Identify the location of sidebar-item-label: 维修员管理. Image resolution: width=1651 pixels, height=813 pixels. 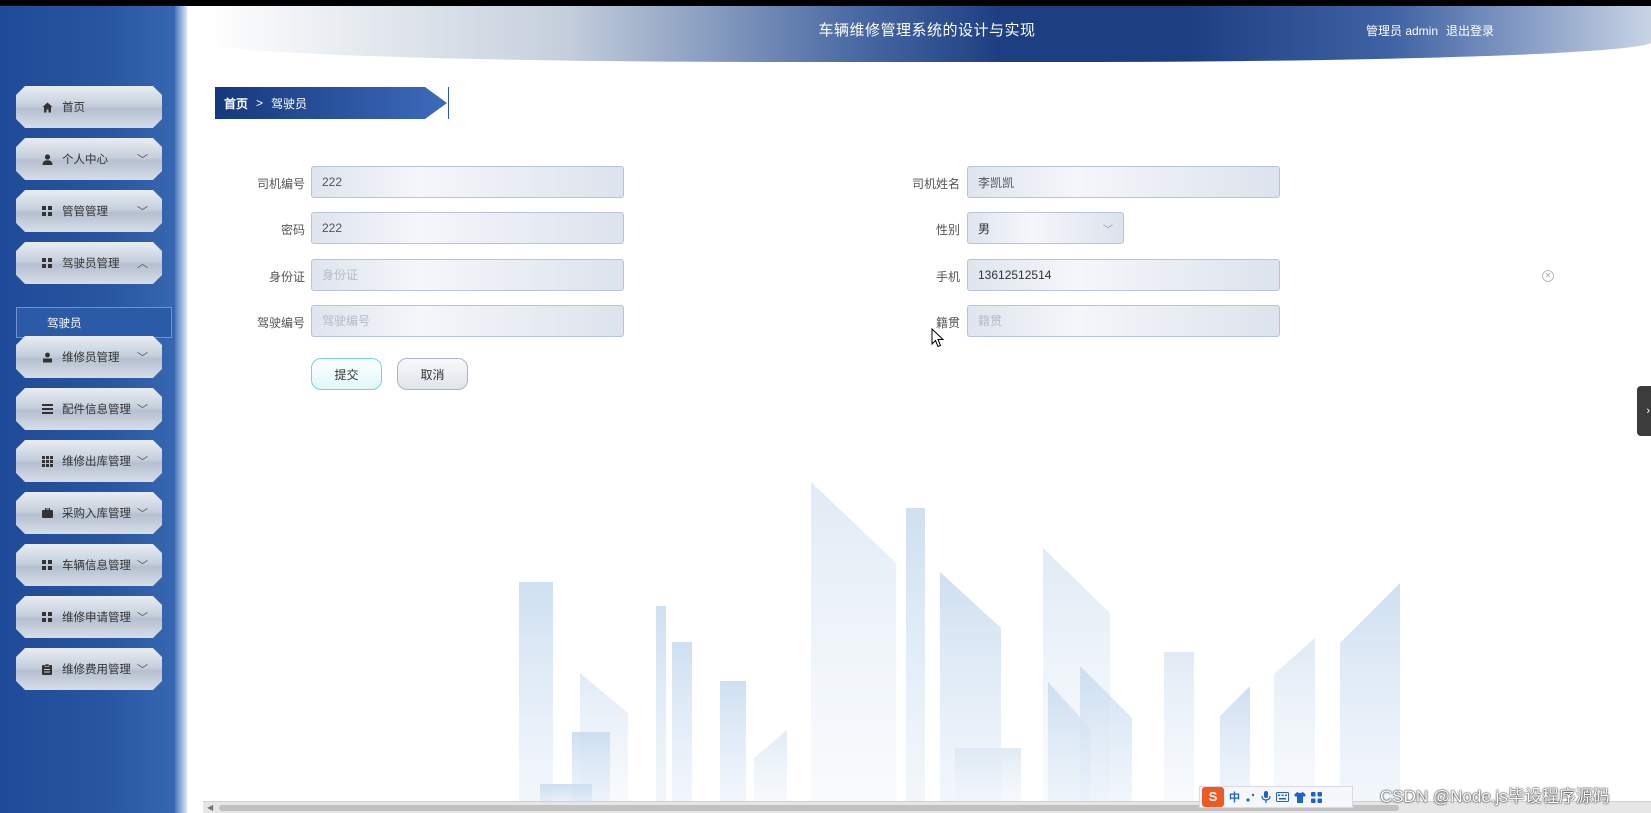
(91, 358).